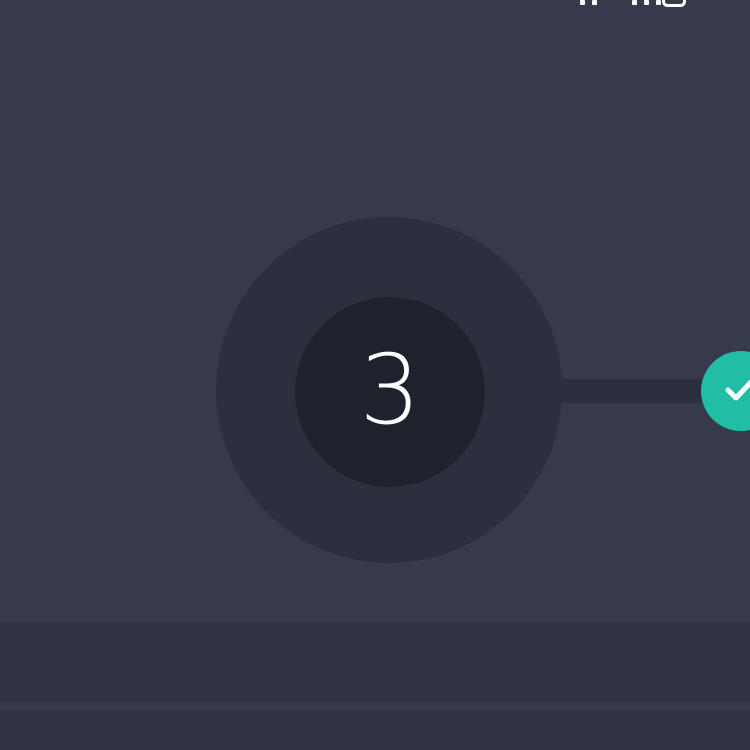 This screenshot has height=750, width=750. I want to click on current-step-circle: 3, so click(390, 392).